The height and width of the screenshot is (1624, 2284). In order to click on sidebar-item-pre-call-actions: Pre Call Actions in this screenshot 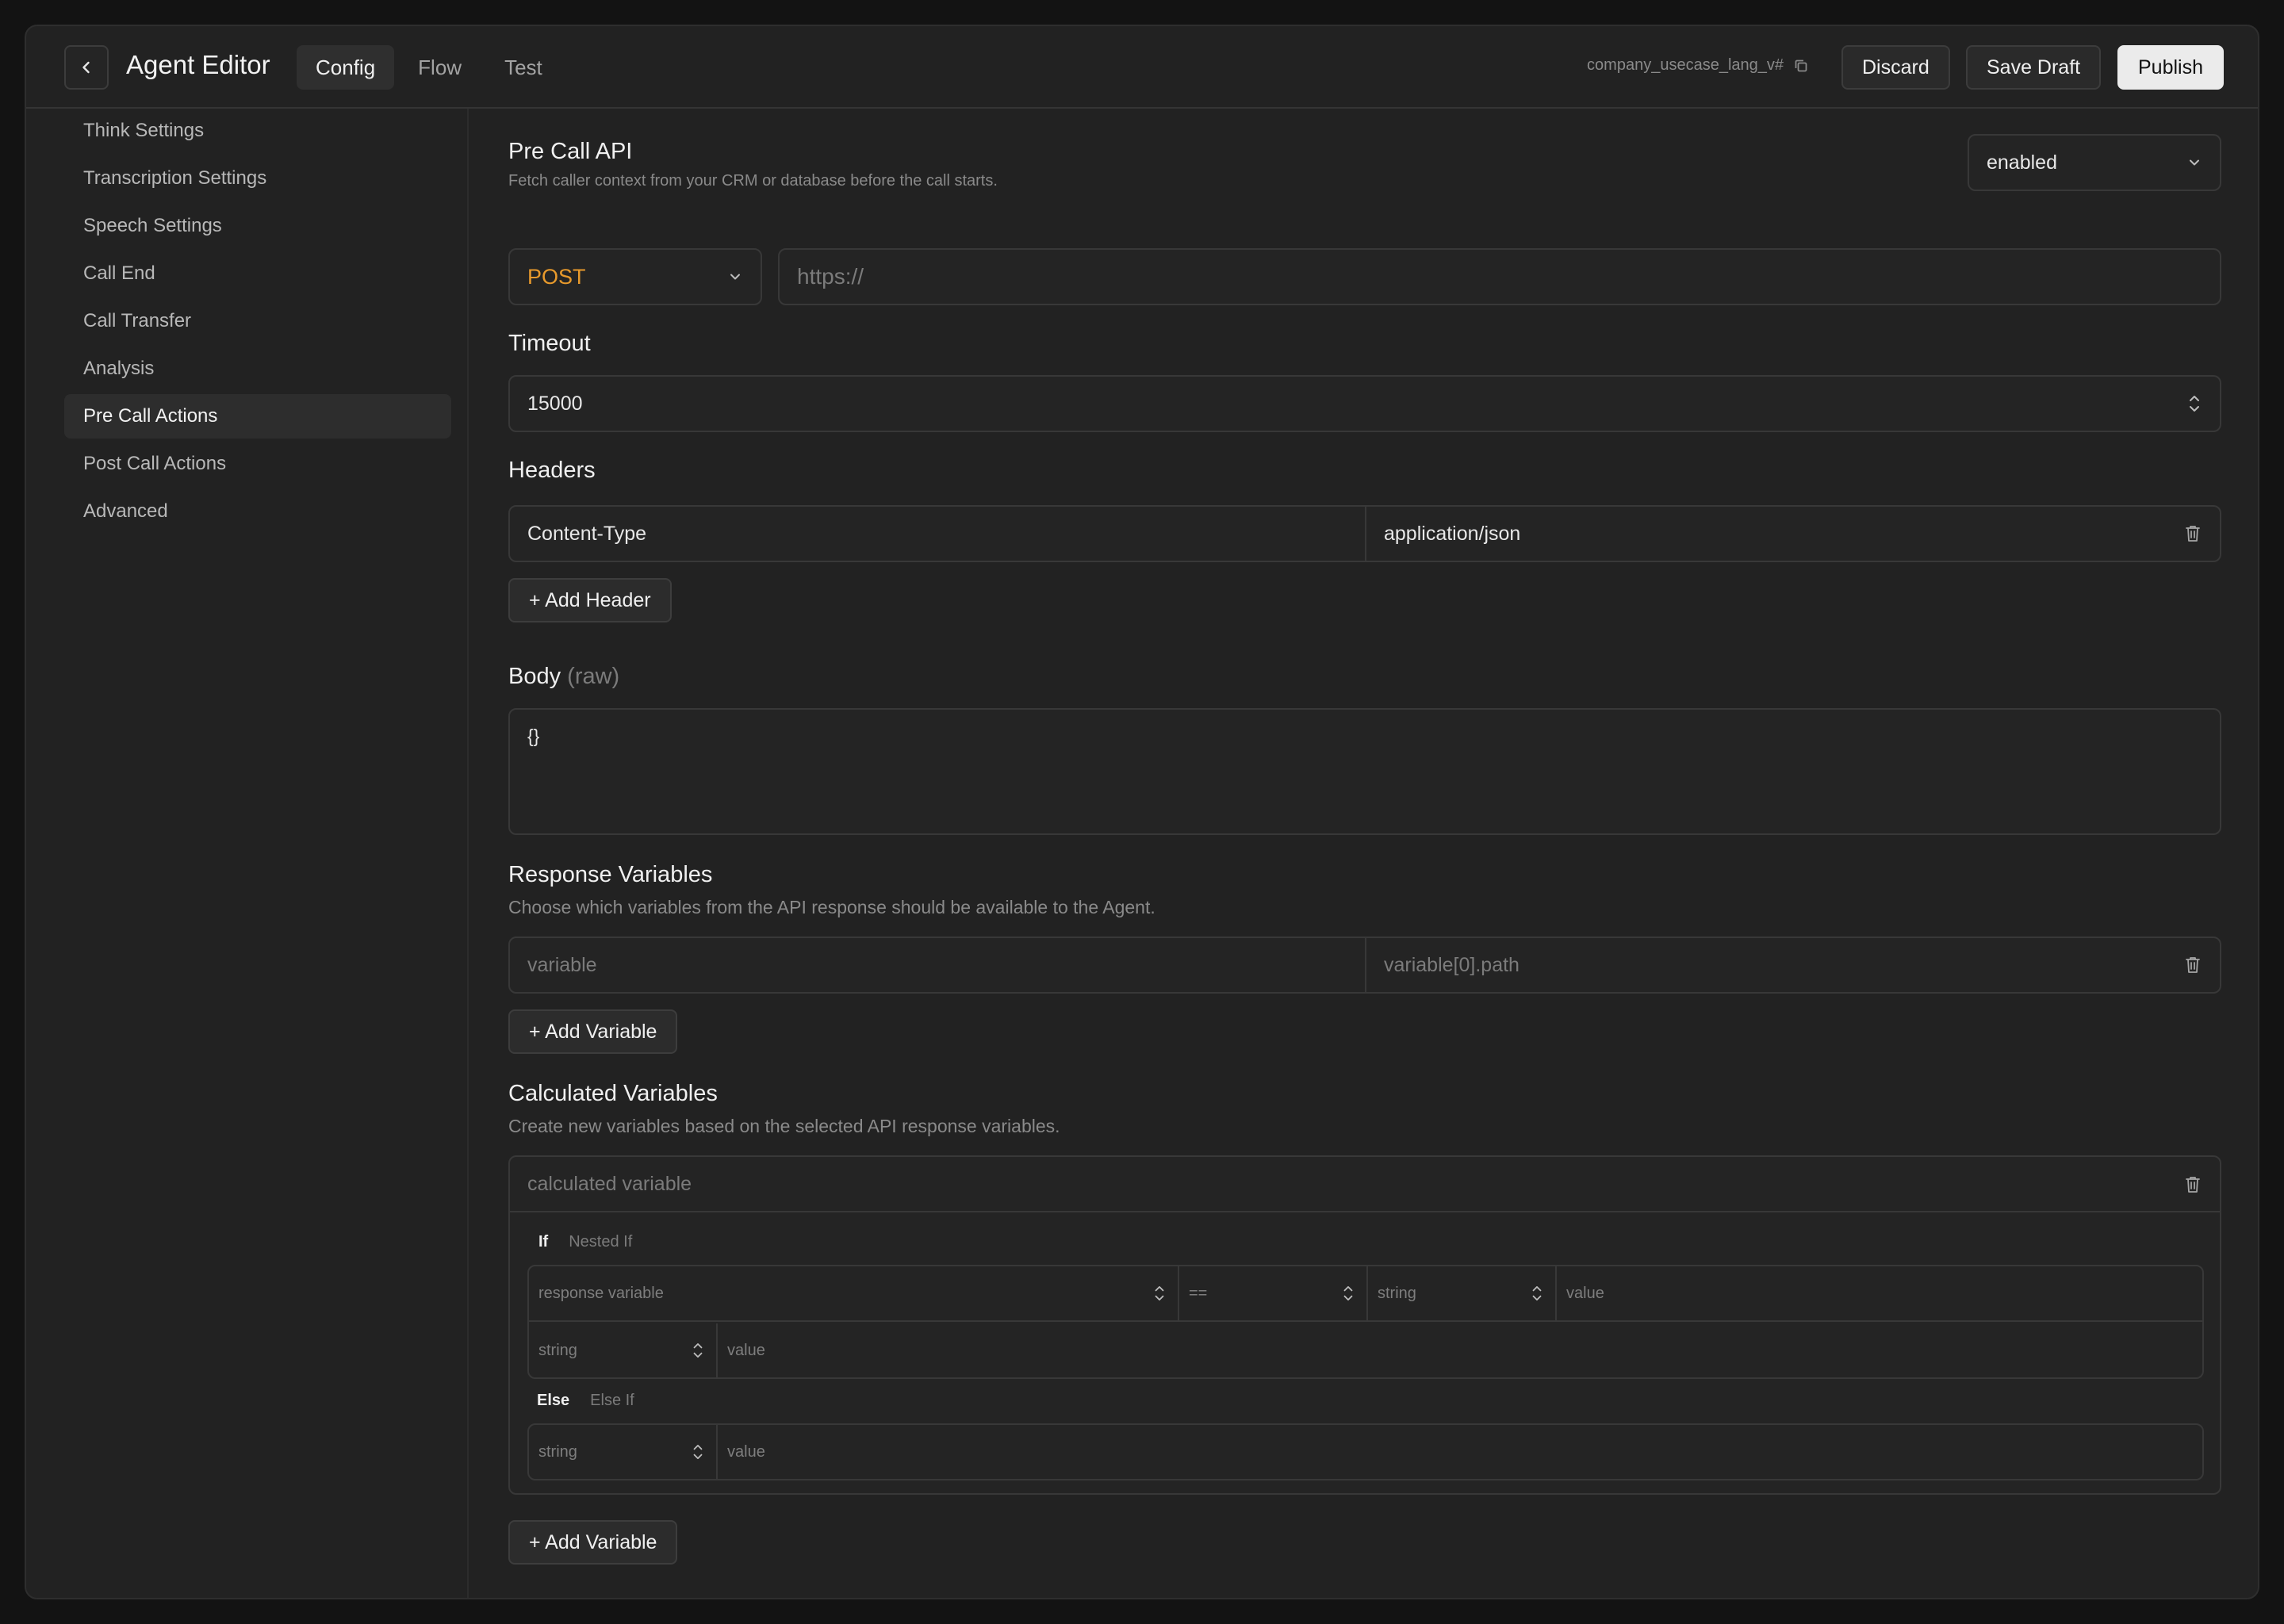, I will do `click(257, 417)`.